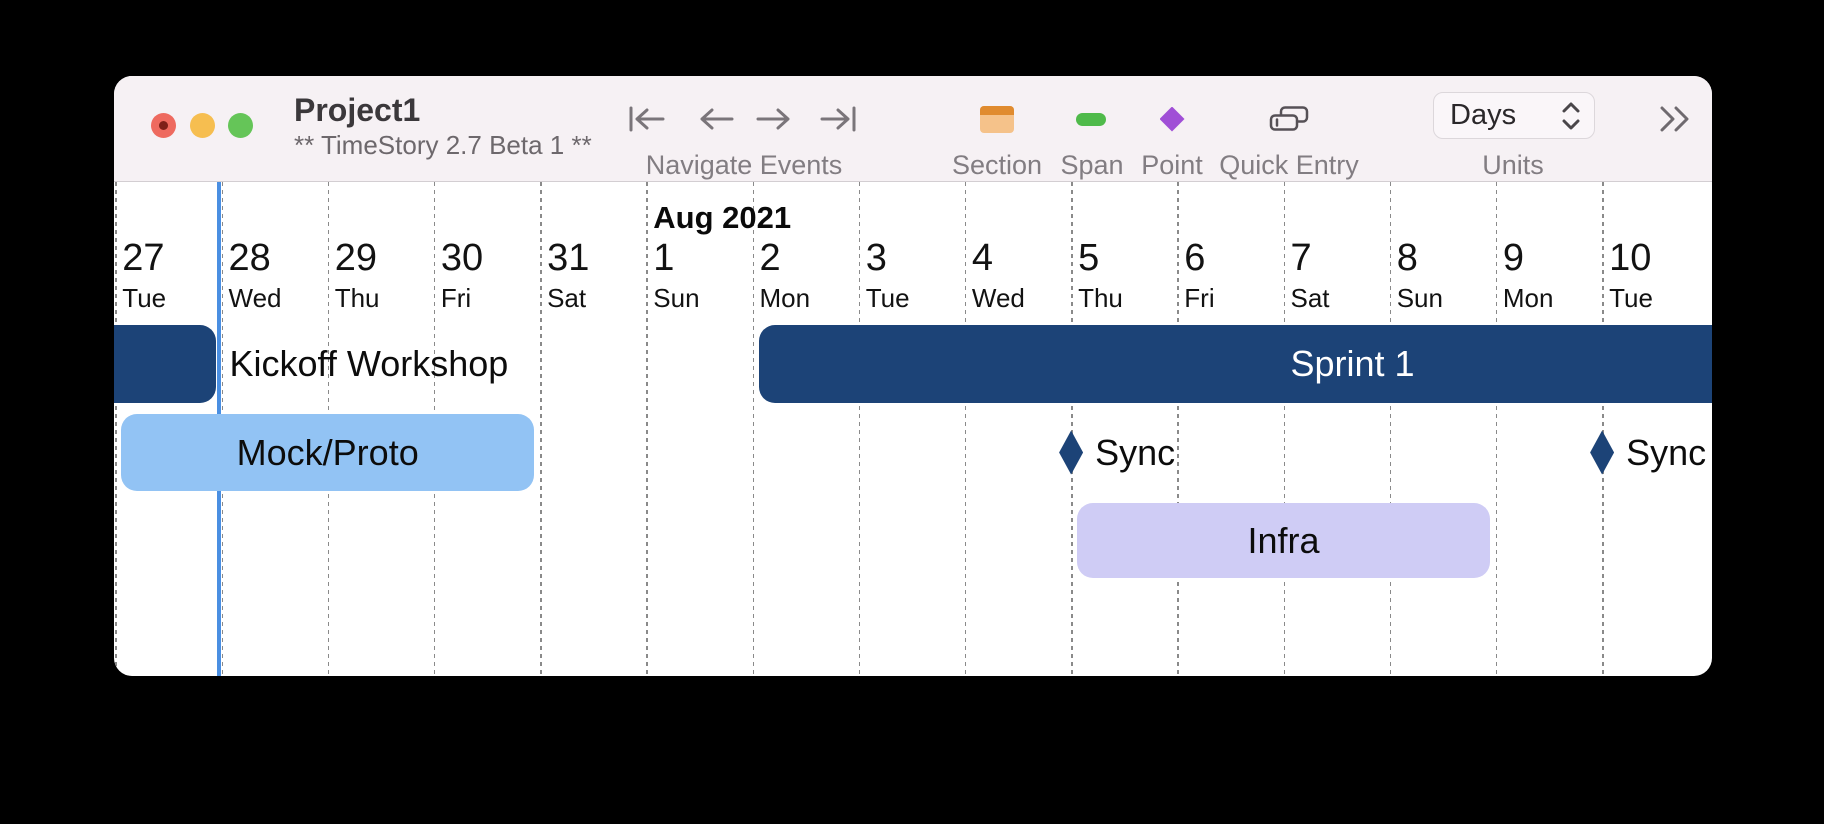  What do you see at coordinates (355, 258) in the screenshot?
I see `day-number-label: 29` at bounding box center [355, 258].